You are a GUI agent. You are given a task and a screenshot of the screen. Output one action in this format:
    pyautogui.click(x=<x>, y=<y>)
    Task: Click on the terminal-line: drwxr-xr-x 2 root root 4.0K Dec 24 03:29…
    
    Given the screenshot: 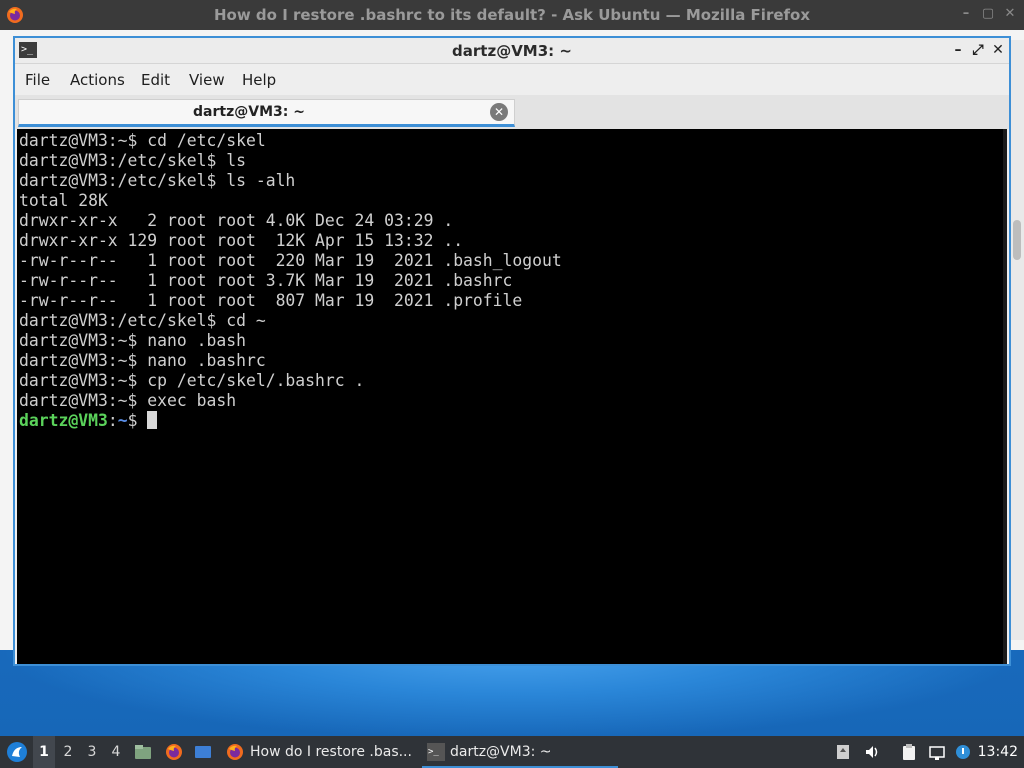 What is the action you would take?
    pyautogui.click(x=236, y=220)
    